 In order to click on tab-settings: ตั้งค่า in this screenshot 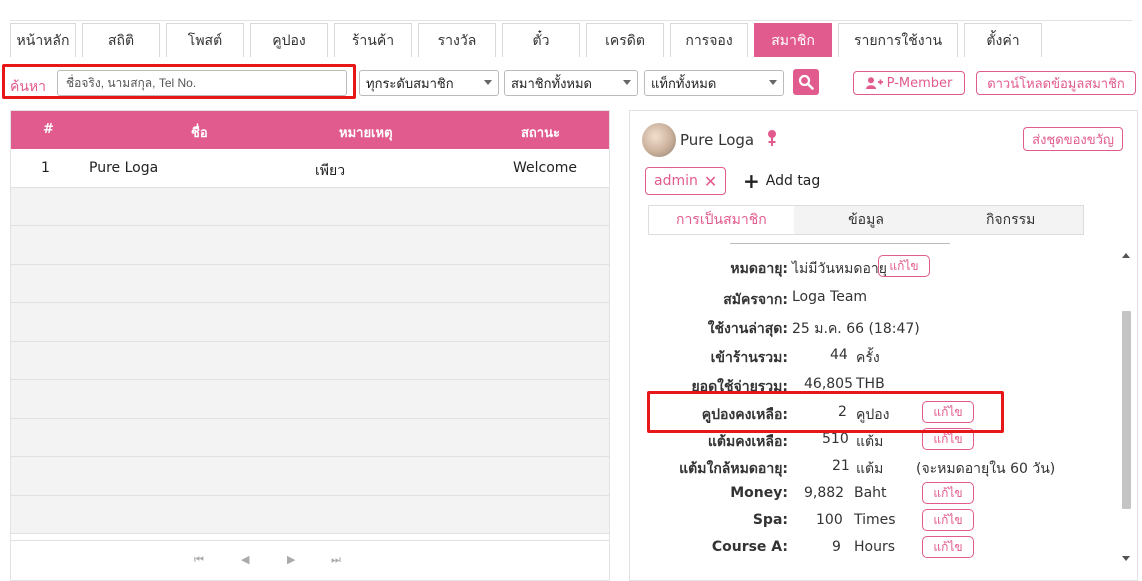, I will do `click(1003, 40)`.